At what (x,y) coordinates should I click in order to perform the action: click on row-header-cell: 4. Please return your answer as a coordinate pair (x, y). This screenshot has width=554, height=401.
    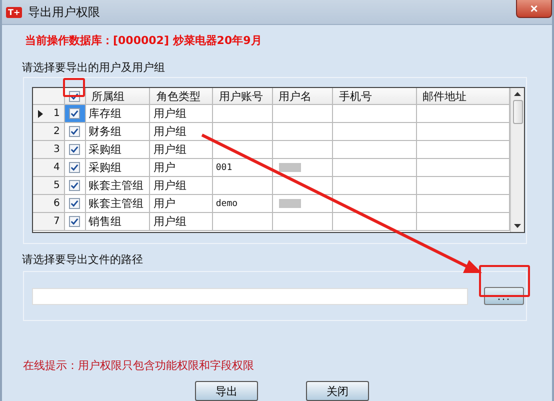
    Looking at the image, I should click on (49, 167).